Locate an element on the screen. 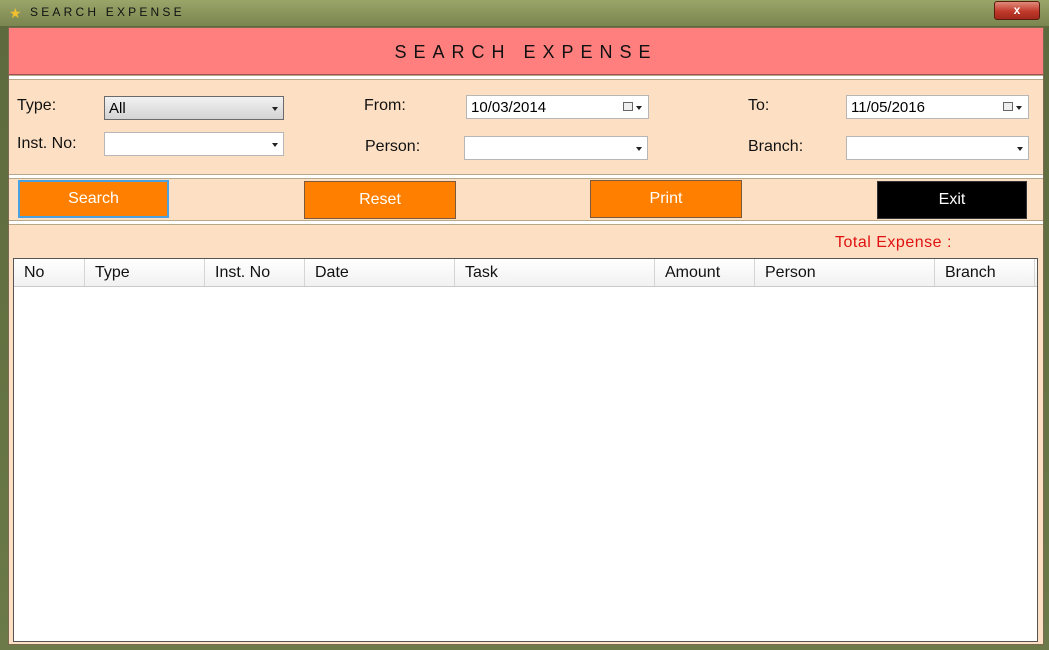  column-header-label: Inst. No is located at coordinates (243, 272).